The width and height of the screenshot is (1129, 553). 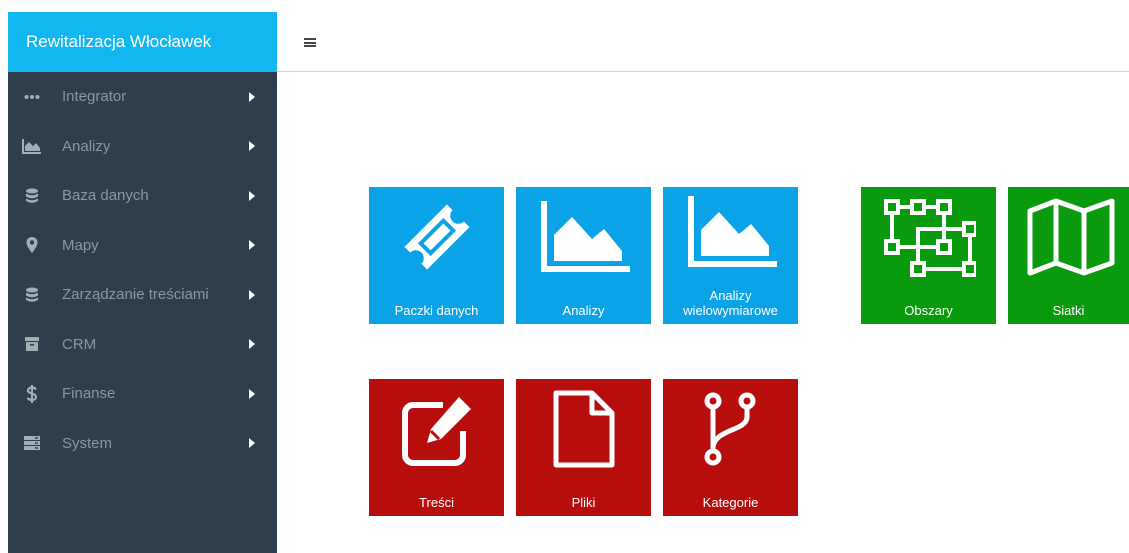 I want to click on top-bar, so click(x=703, y=42).